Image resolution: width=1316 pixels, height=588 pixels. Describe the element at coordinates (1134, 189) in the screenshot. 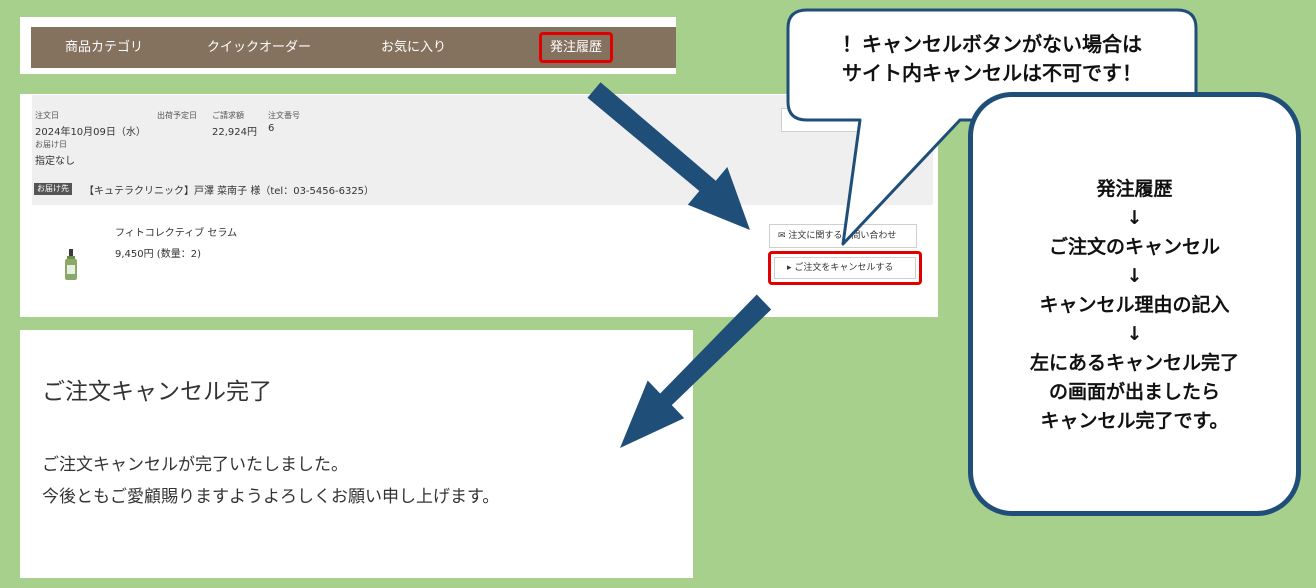

I see `step-order-history: 発注履歴` at that location.